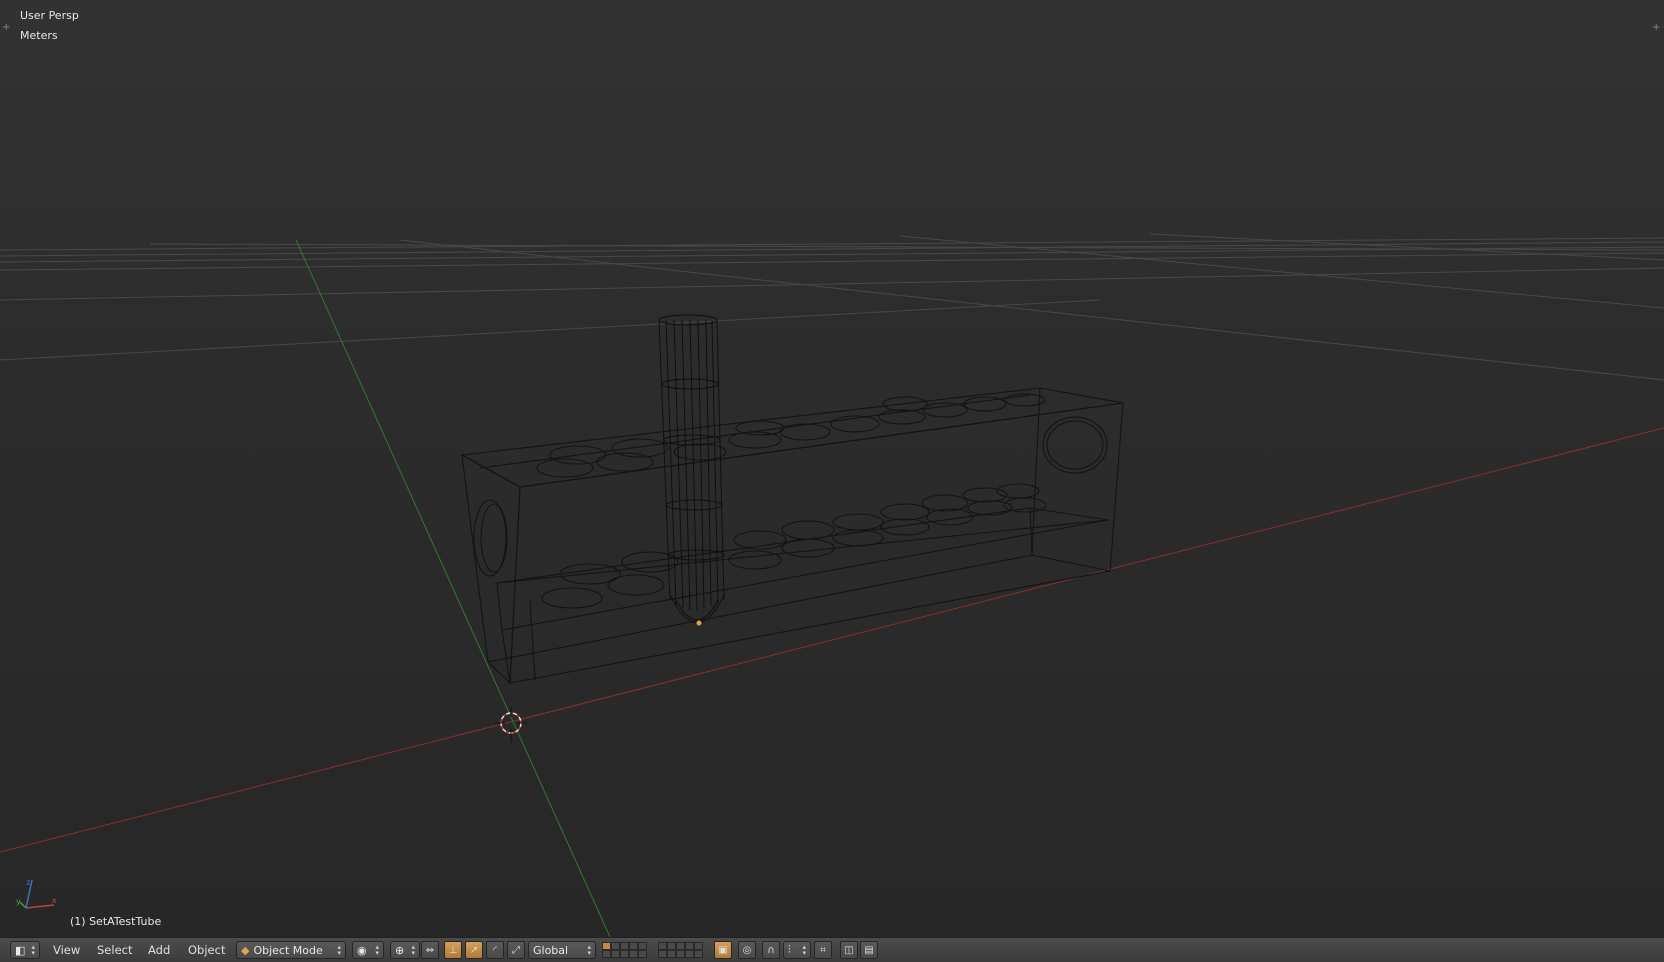 This screenshot has width=1664, height=962. I want to click on pivot-point-selector: ⊕ ▴ ▾, so click(405, 950).